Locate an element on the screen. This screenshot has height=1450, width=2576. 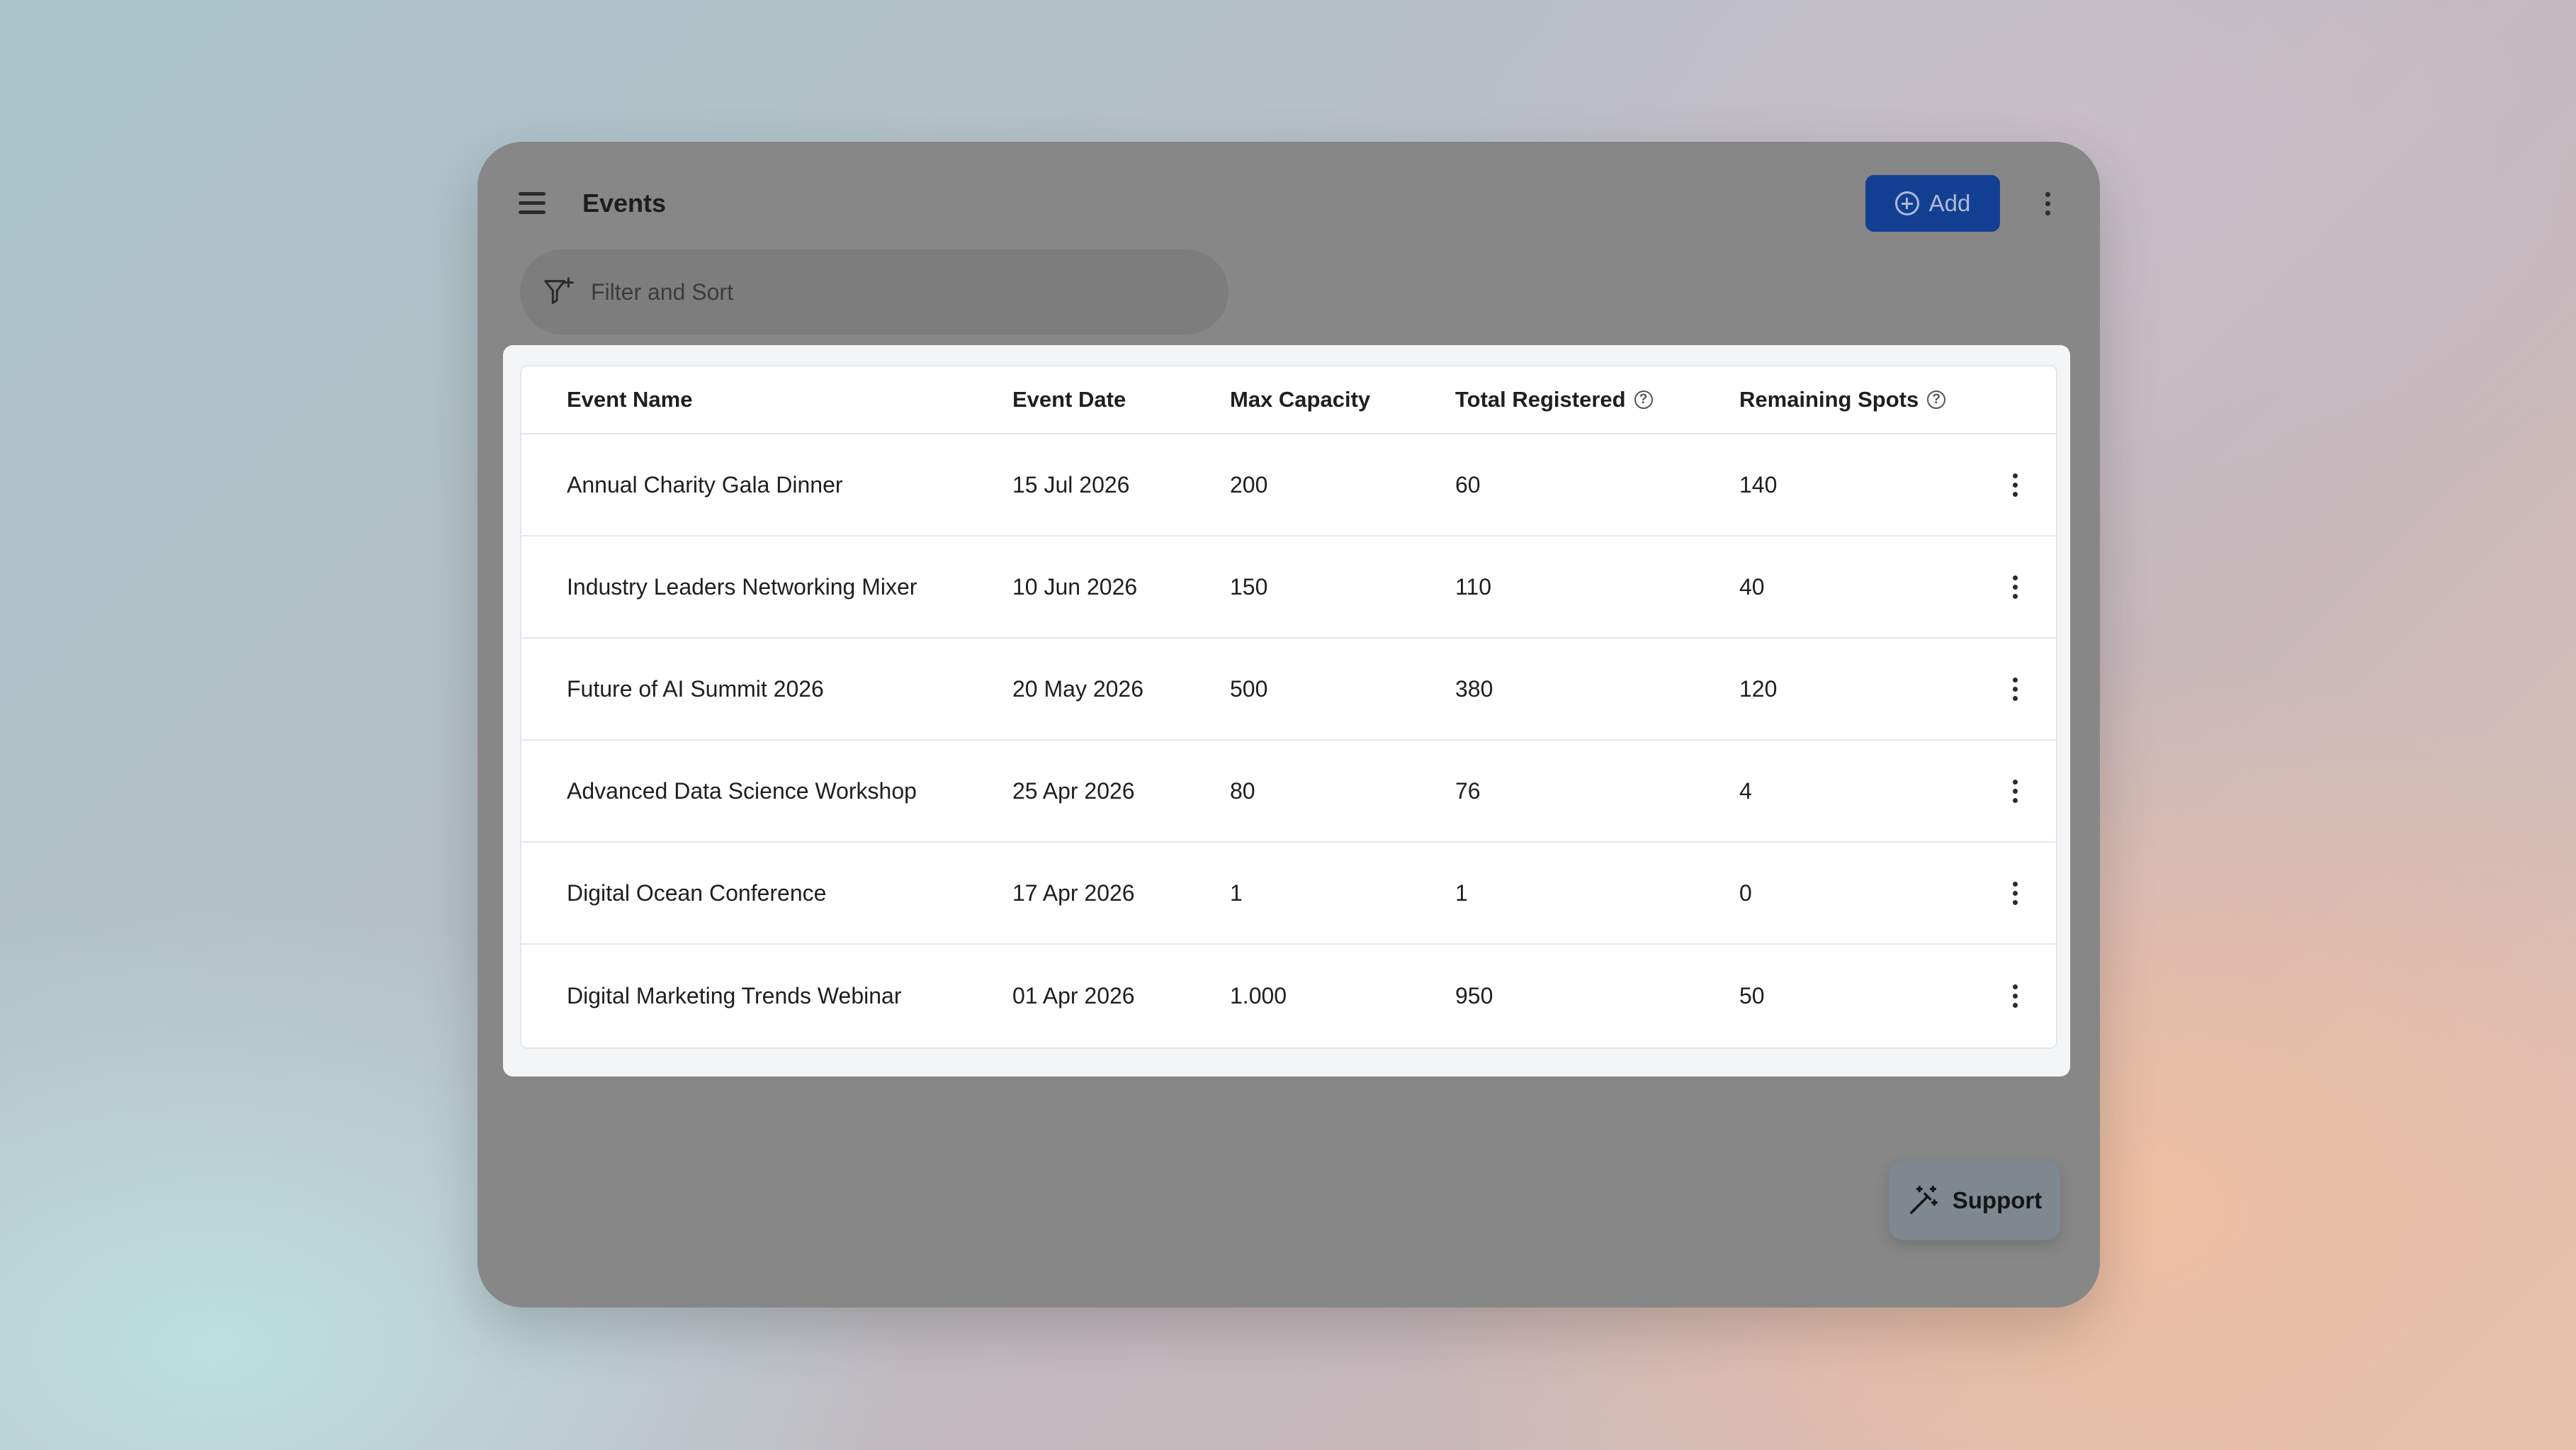
column-header-total-registered: Total Registered? is located at coordinates (1554, 399).